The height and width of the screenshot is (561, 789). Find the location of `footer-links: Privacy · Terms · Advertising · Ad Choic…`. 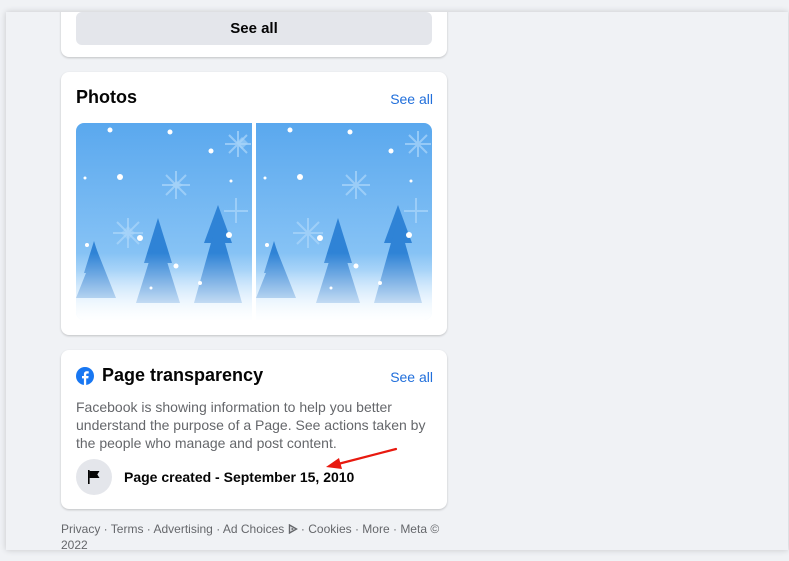

footer-links: Privacy · Terms · Advertising · Ad Choic… is located at coordinates (251, 535).